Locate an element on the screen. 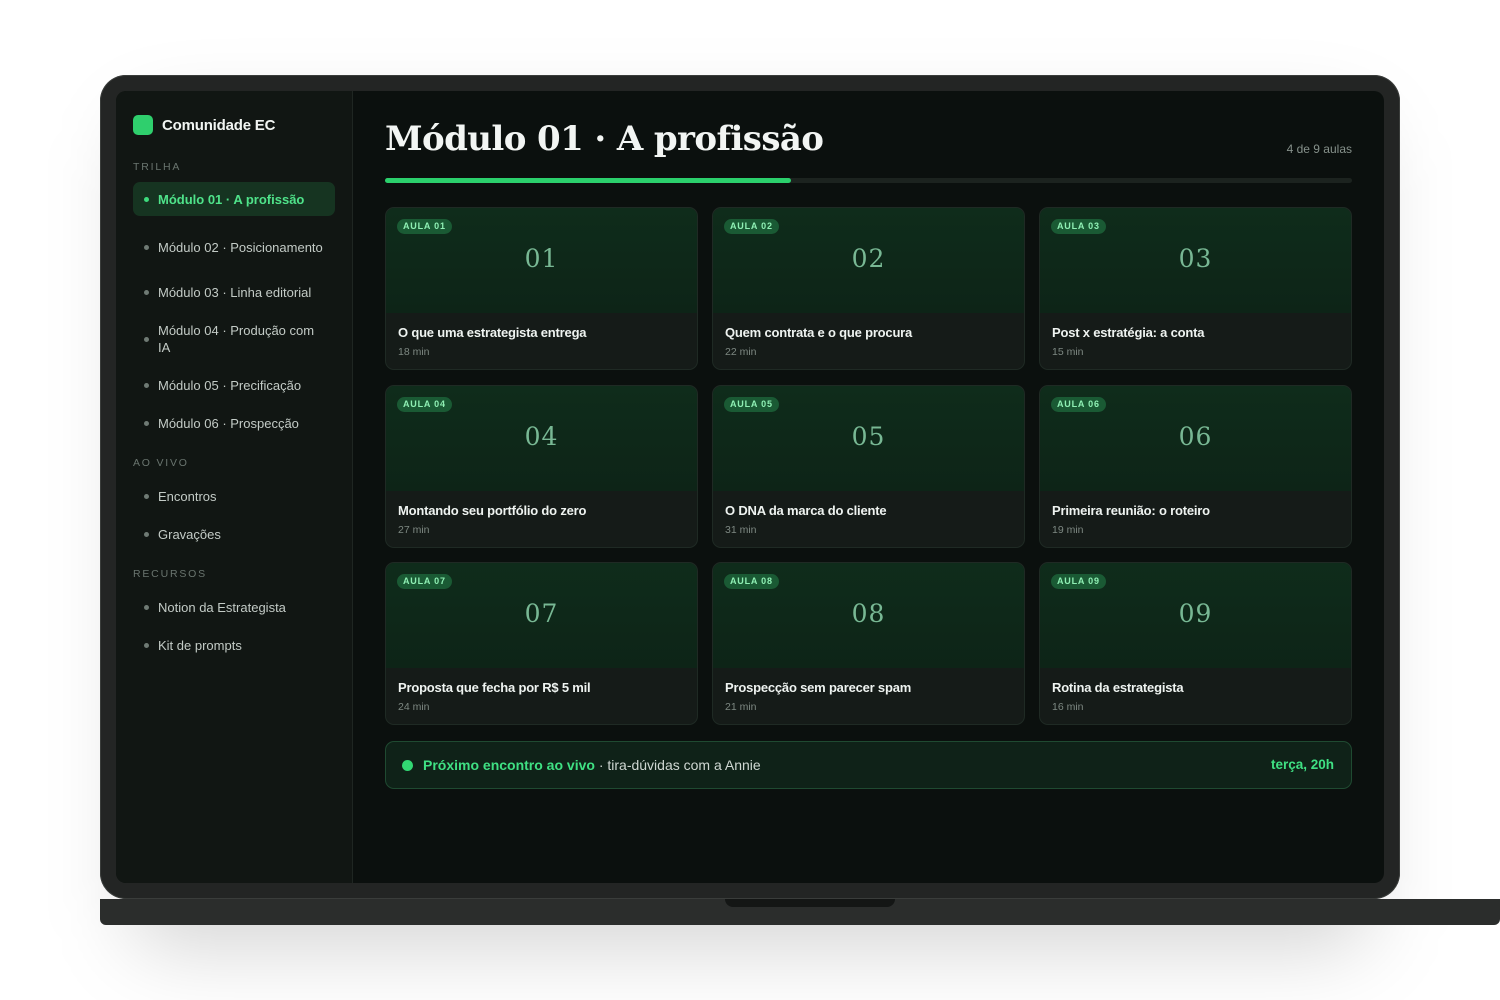  live-status-dot-icon is located at coordinates (407, 765).